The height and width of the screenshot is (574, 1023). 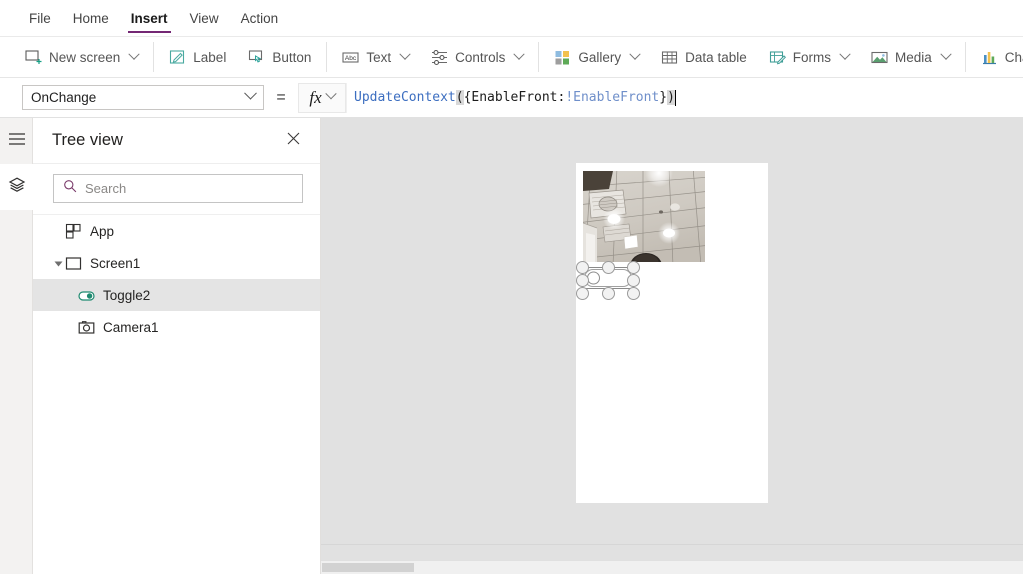 I want to click on ribbon-gallery-button: Gallery, so click(x=596, y=57).